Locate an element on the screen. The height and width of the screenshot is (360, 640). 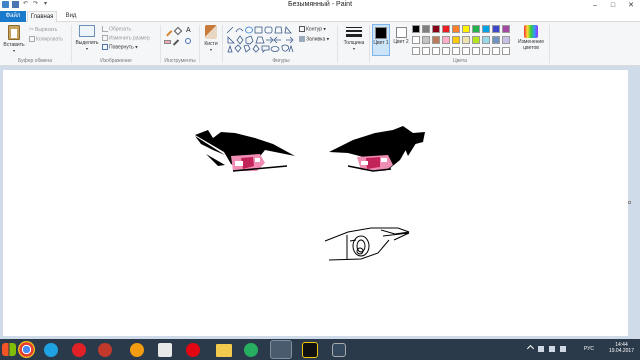
copy-icon is located at coordinates (32, 39).